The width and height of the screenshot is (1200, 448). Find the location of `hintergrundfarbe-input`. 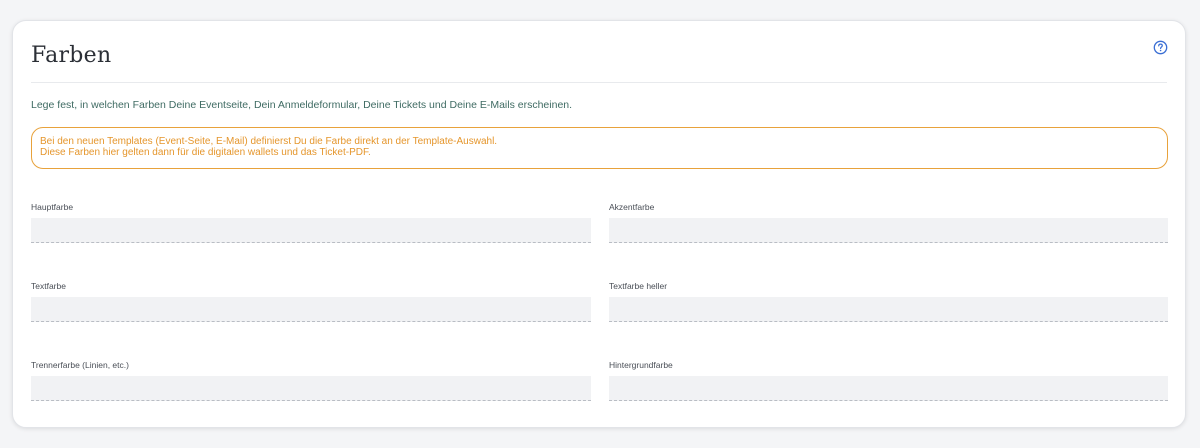

hintergrundfarbe-input is located at coordinates (888, 388).